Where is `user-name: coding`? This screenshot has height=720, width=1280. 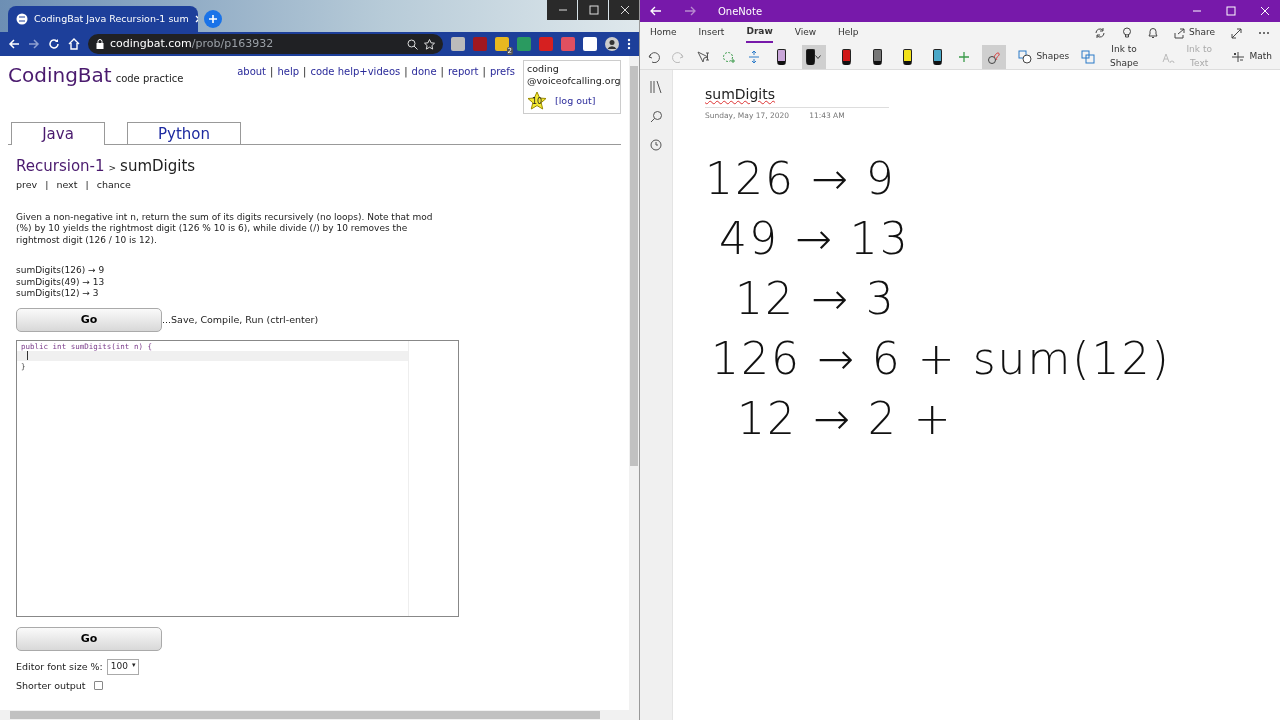 user-name: coding is located at coordinates (543, 69).